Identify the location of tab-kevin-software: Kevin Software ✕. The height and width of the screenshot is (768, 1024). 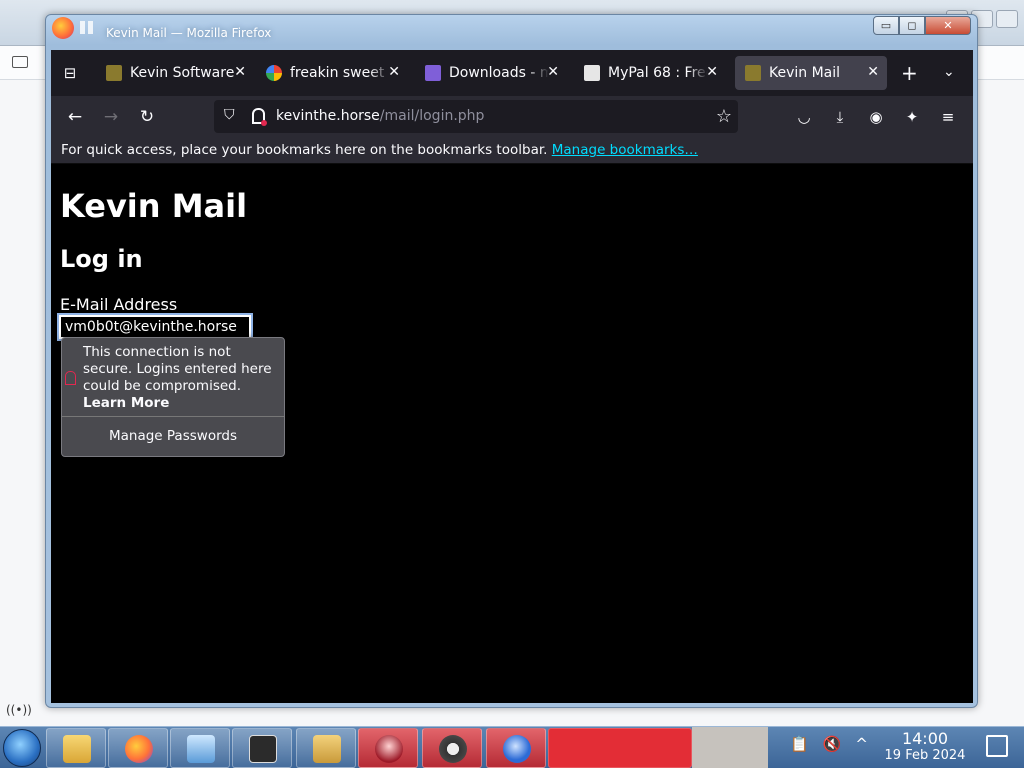
(175, 73).